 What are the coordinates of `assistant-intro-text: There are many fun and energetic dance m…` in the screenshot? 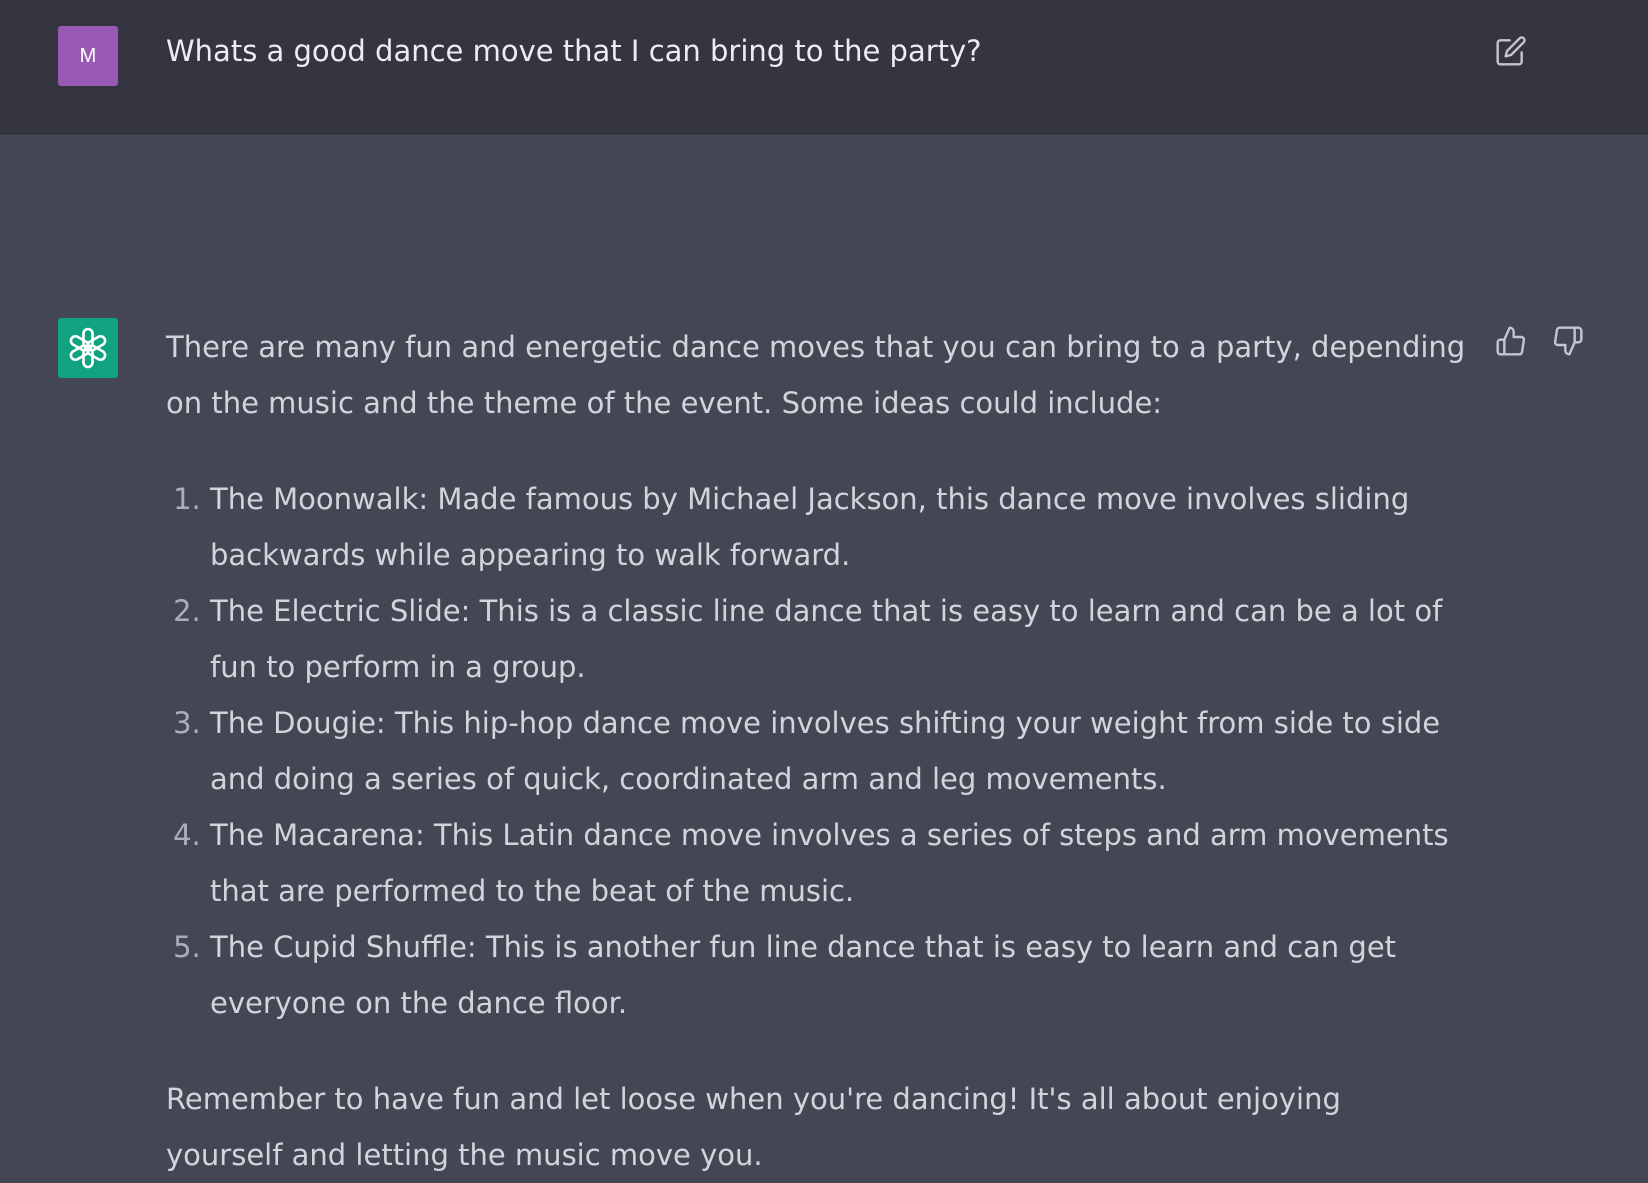 It's located at (816, 375).